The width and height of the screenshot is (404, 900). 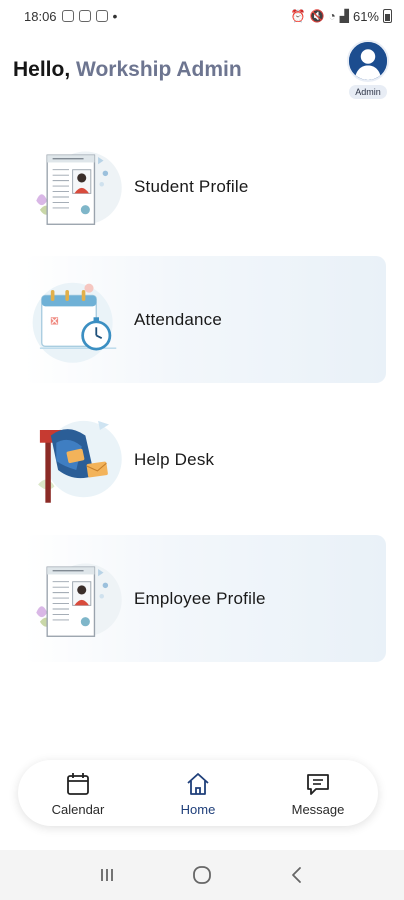 I want to click on home-circle-icon, so click(x=202, y=875).